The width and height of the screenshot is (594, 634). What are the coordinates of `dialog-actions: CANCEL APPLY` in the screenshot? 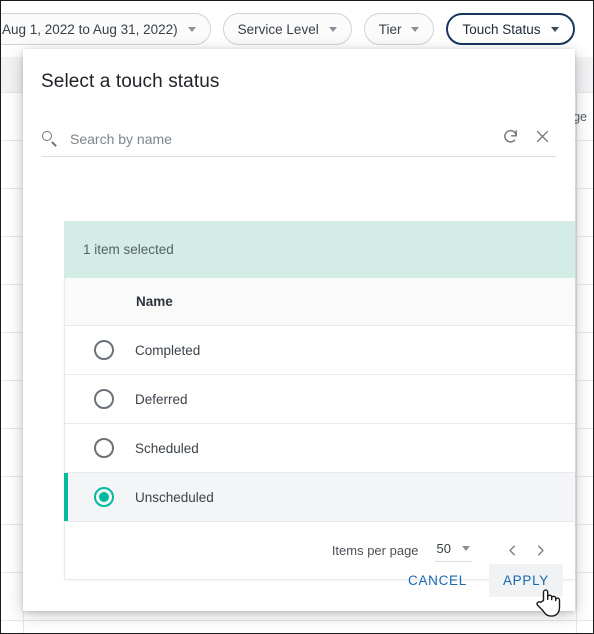 It's located at (478, 580).